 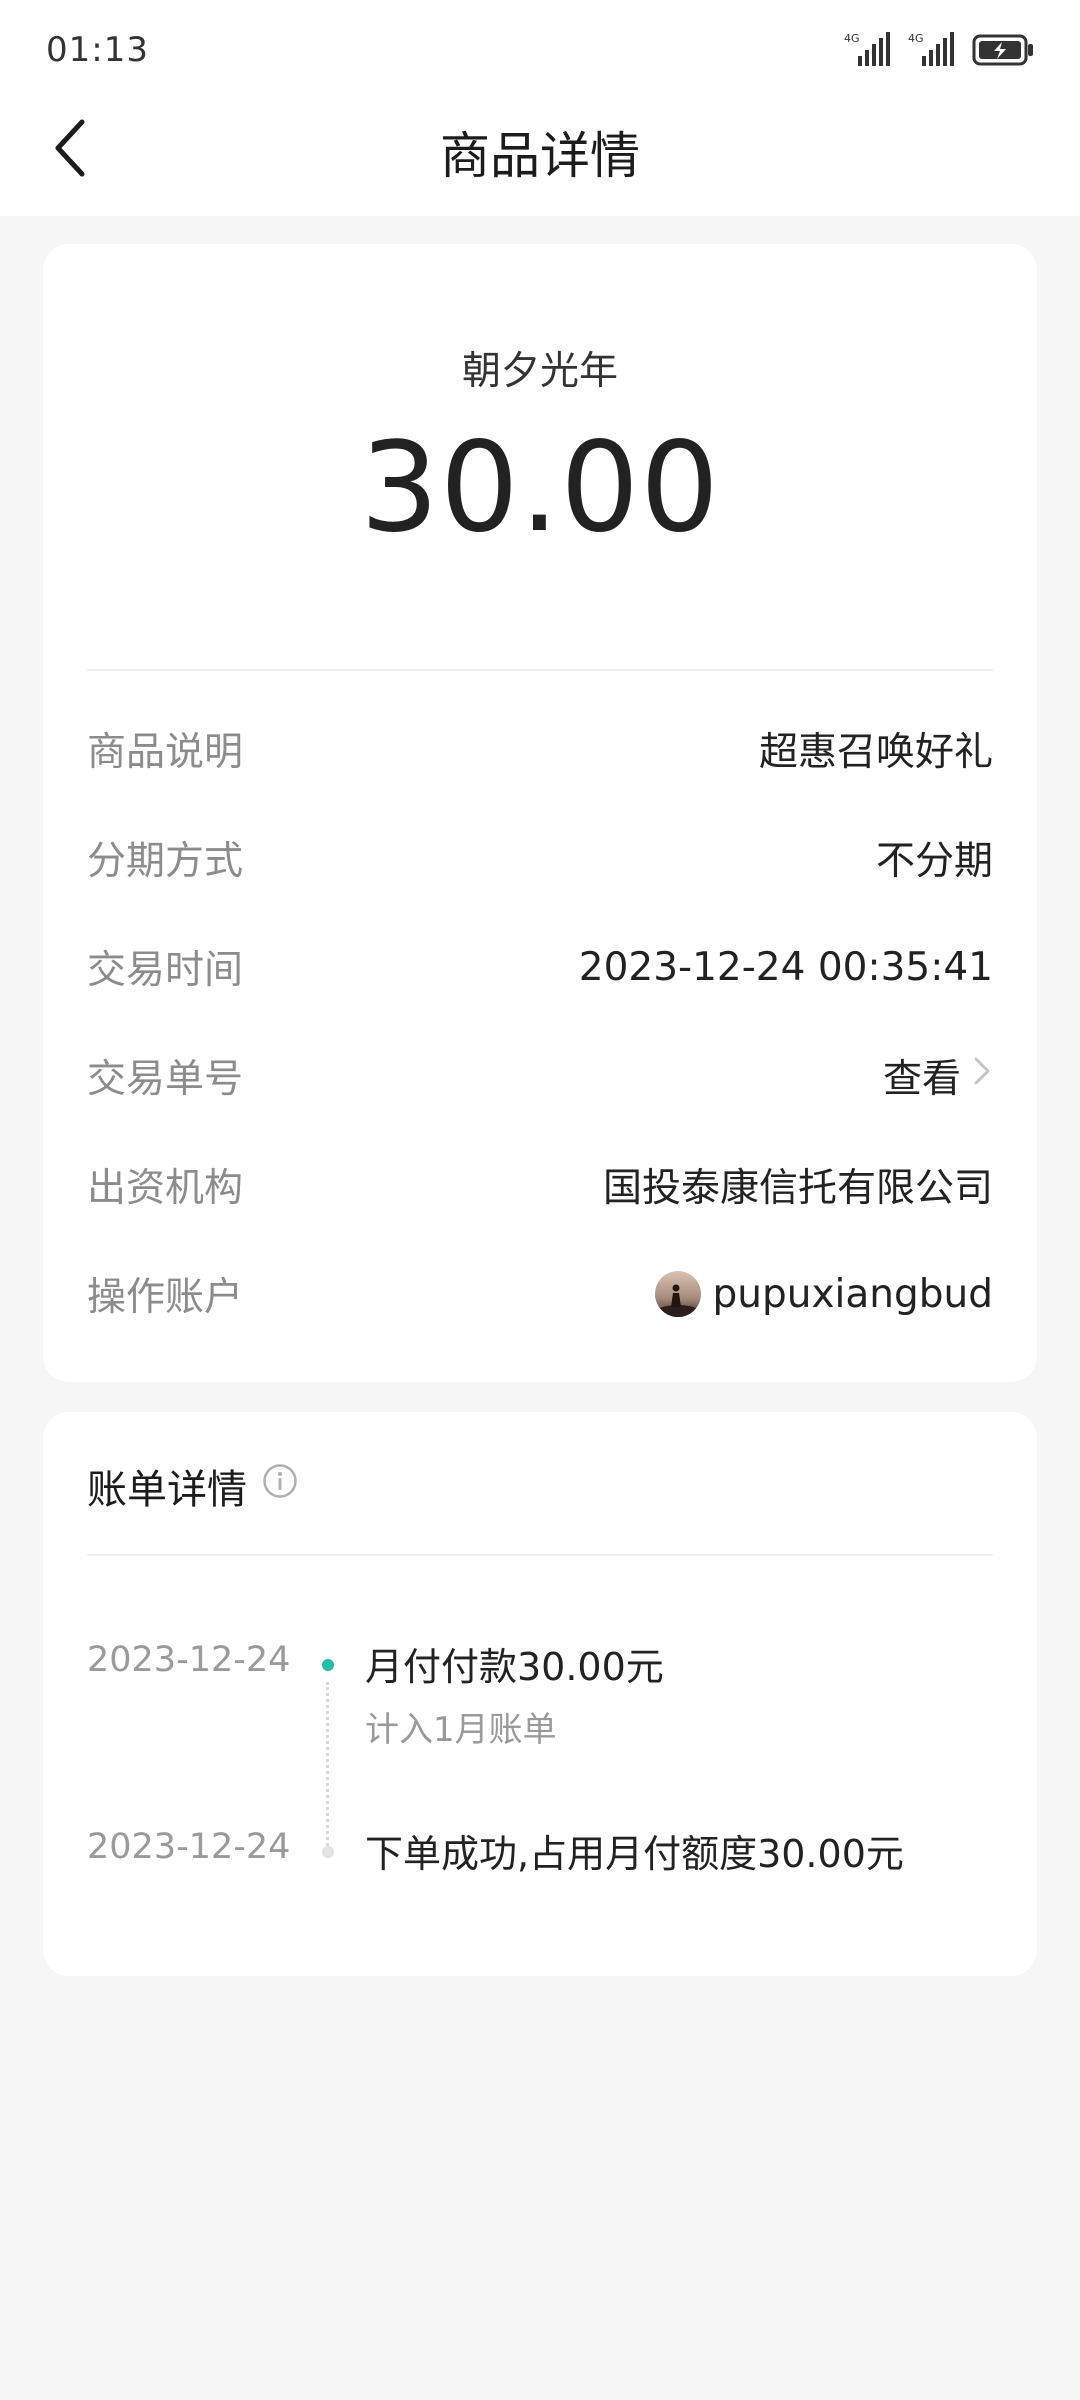 What do you see at coordinates (165, 861) in the screenshot?
I see `detail-label: 分期方式` at bounding box center [165, 861].